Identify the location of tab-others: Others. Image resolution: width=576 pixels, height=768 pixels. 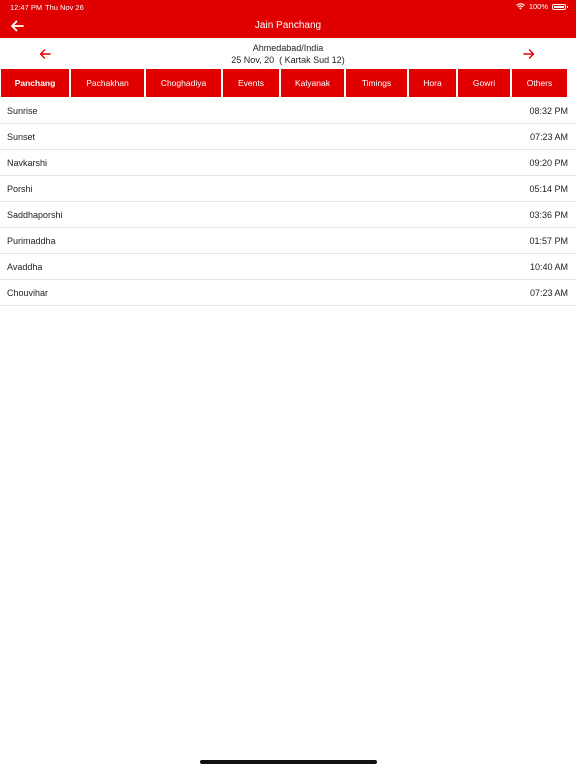
(539, 83).